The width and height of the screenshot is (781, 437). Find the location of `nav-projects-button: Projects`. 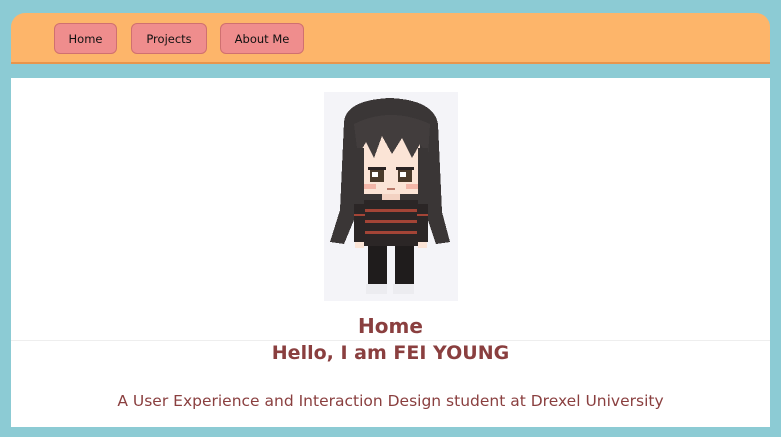

nav-projects-button: Projects is located at coordinates (169, 38).